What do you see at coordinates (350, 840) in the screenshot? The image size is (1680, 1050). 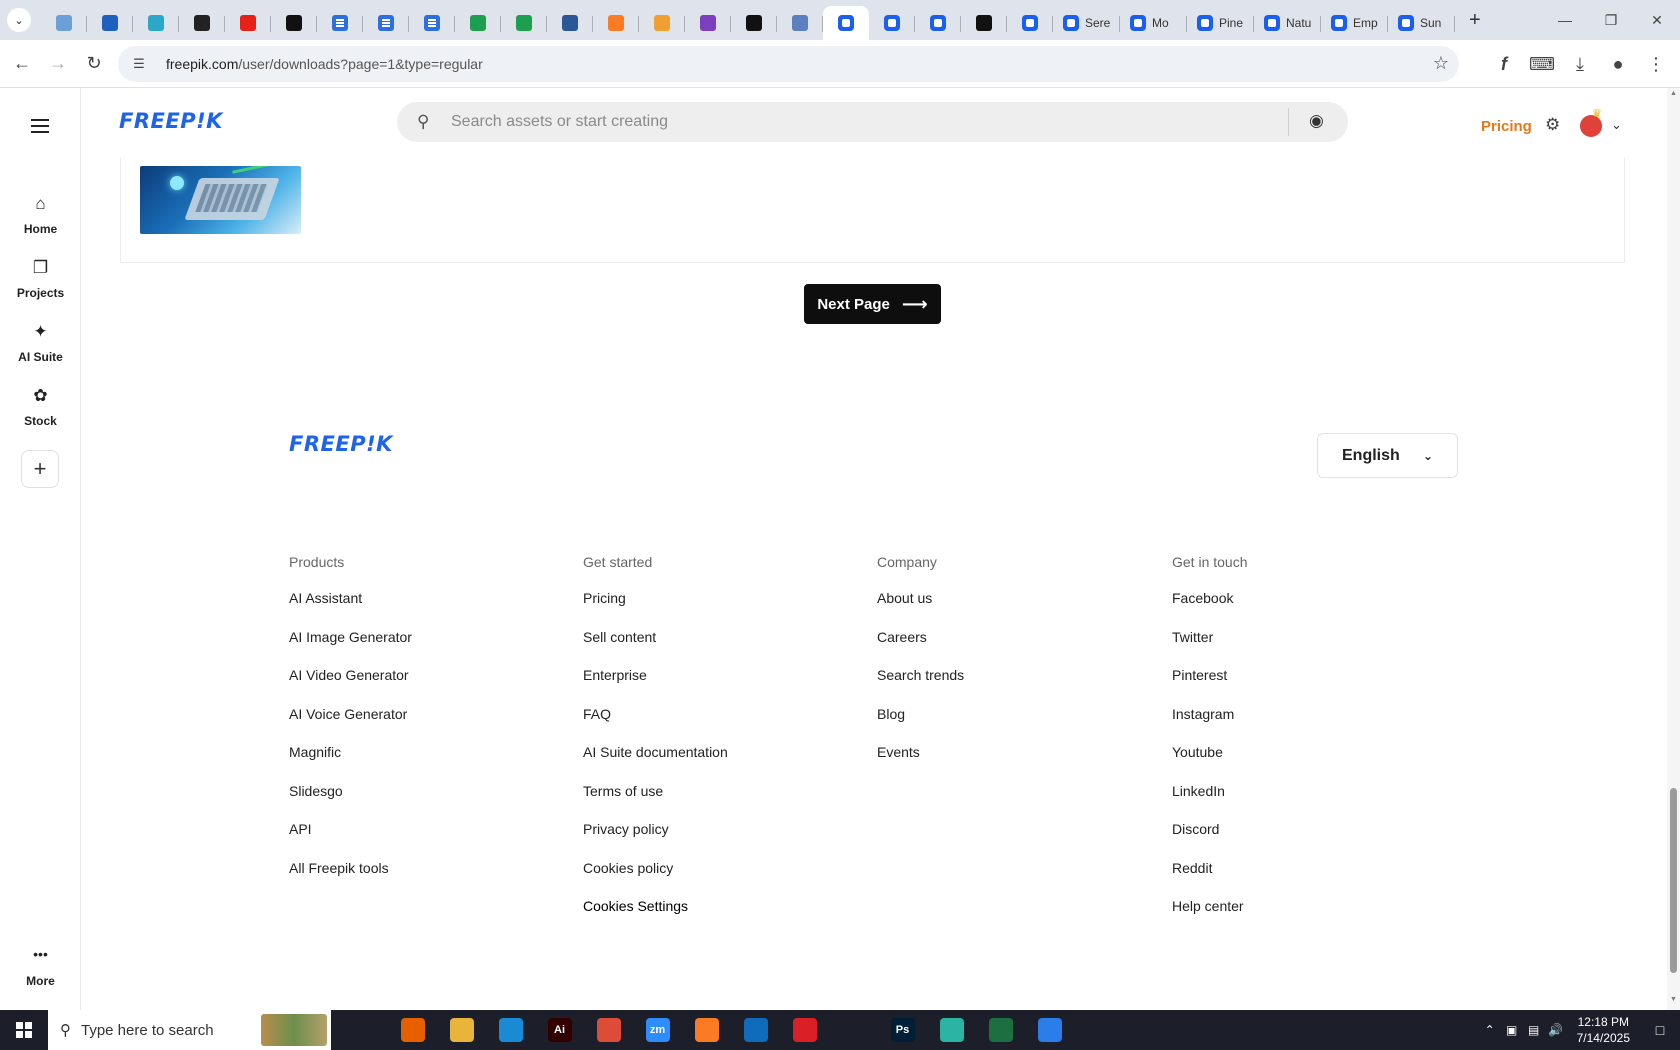 I see `footer-link: API` at bounding box center [350, 840].